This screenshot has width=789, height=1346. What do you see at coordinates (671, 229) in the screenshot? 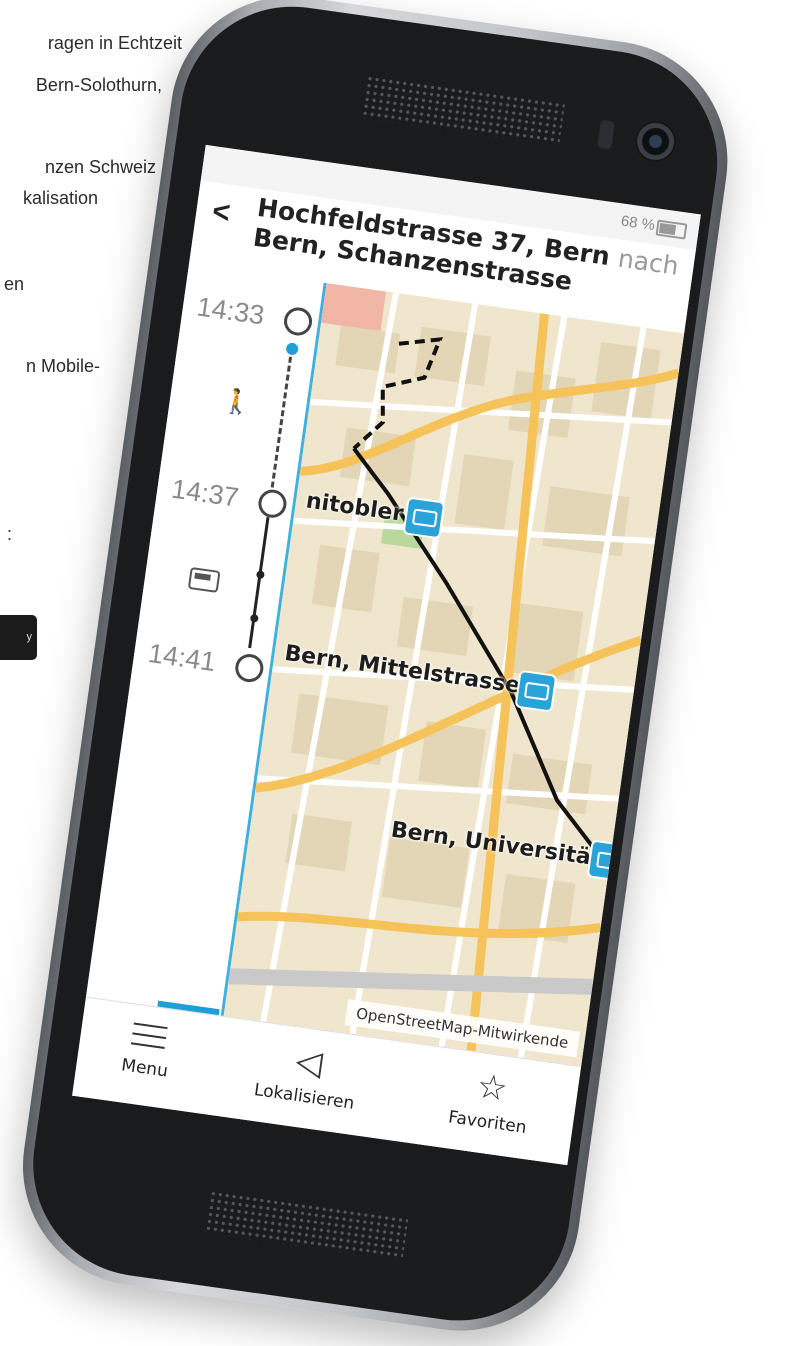
I see `battery-icon` at bounding box center [671, 229].